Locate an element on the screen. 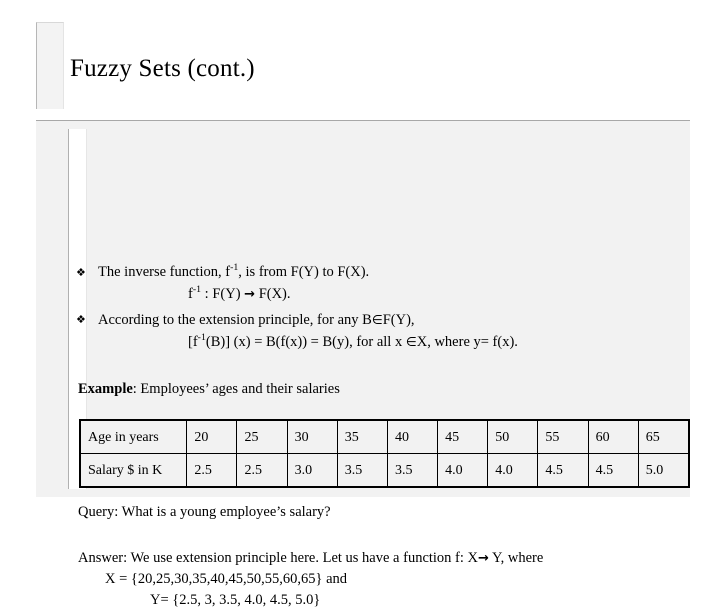 The height and width of the screenshot is (611, 720). title-accent-bar is located at coordinates (50, 65).